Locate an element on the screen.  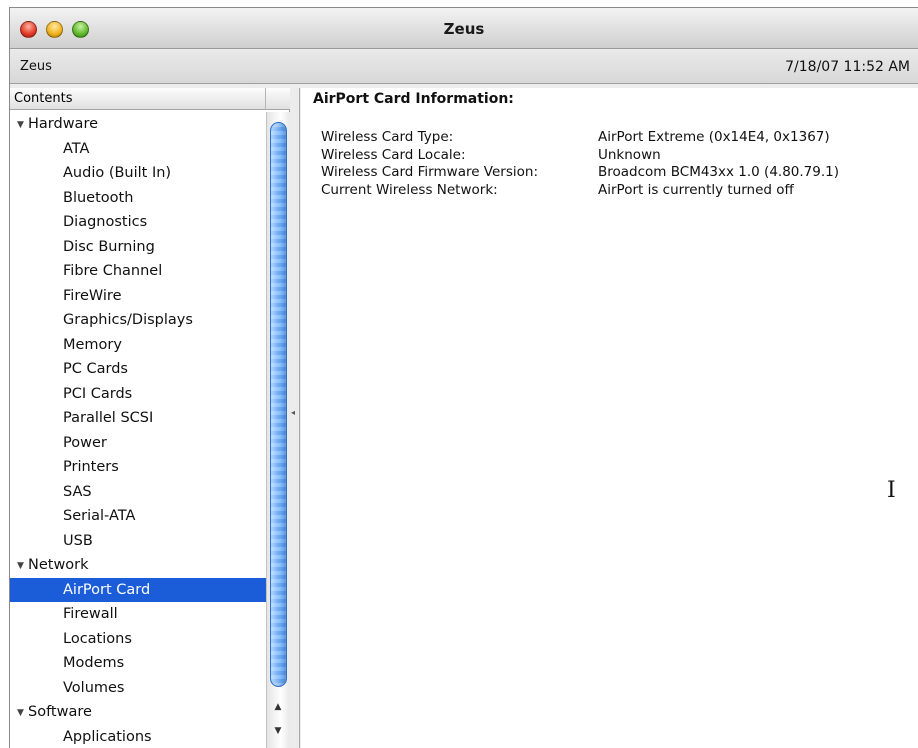
tree-item-volumes: Volumes is located at coordinates (138, 688).